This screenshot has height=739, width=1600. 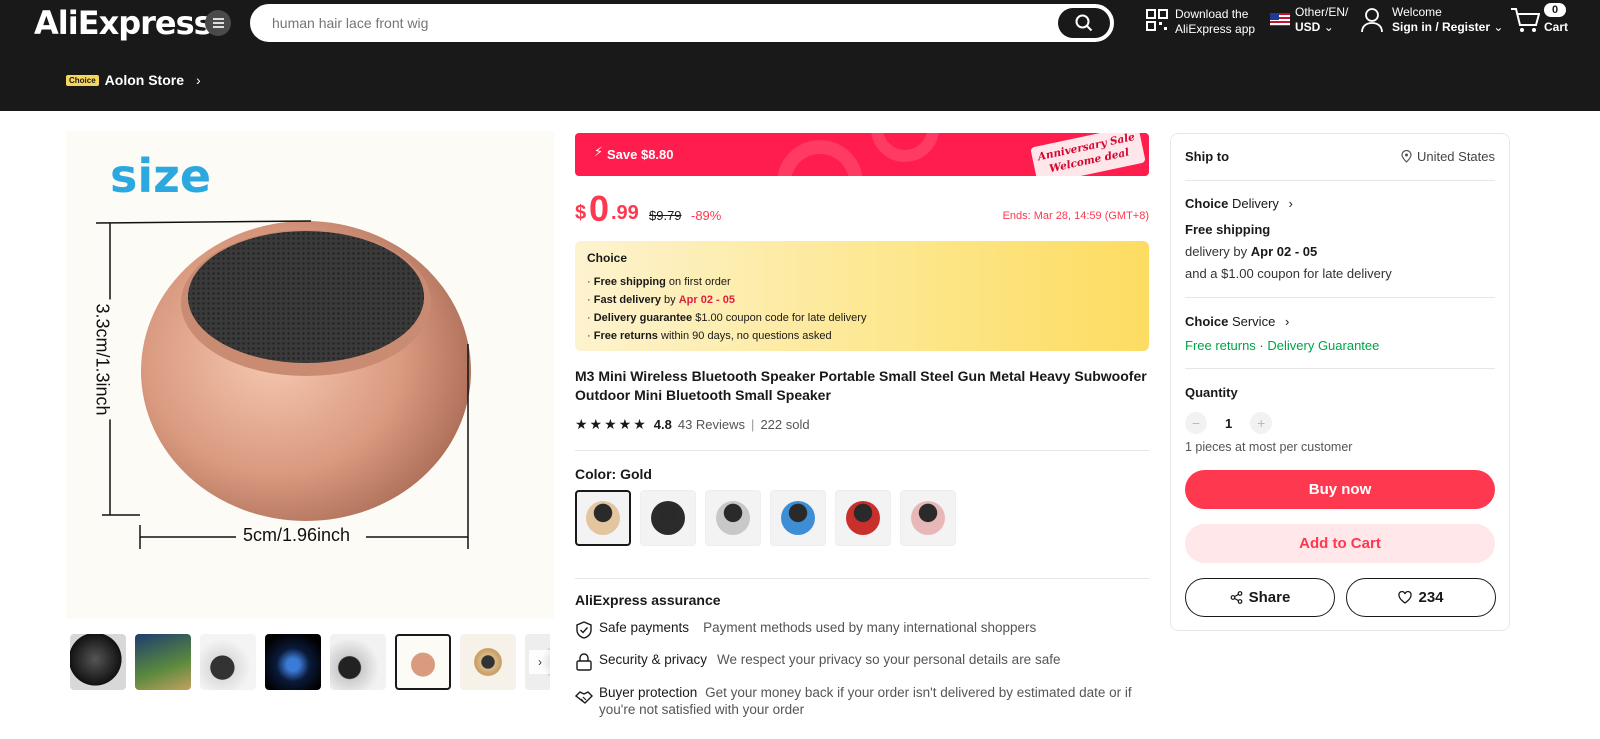 I want to click on sale-end-time: Ends: Mar 28, 14:59 (GMT+8), so click(x=1075, y=216).